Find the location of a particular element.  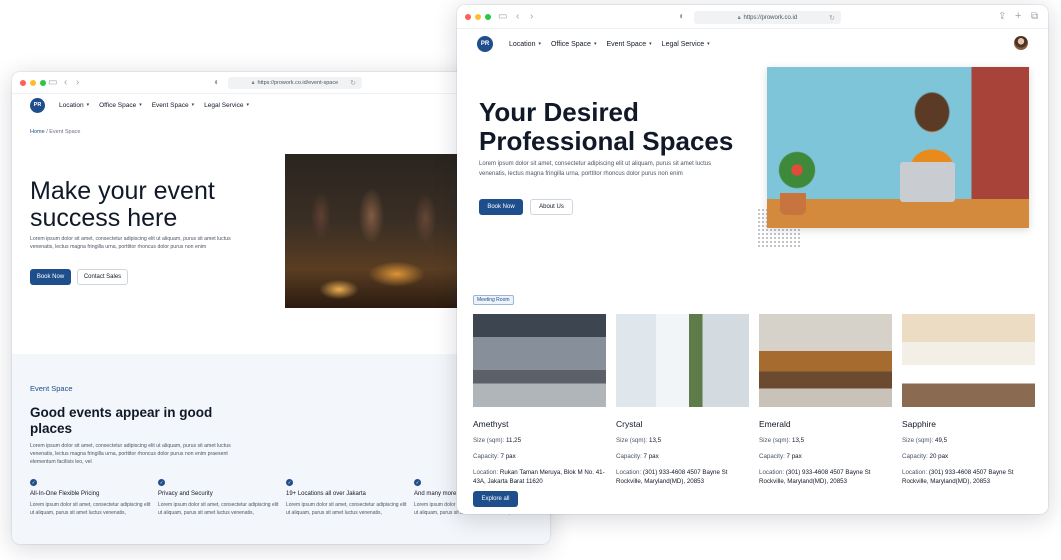

room-name: Crystal is located at coordinates (629, 424).